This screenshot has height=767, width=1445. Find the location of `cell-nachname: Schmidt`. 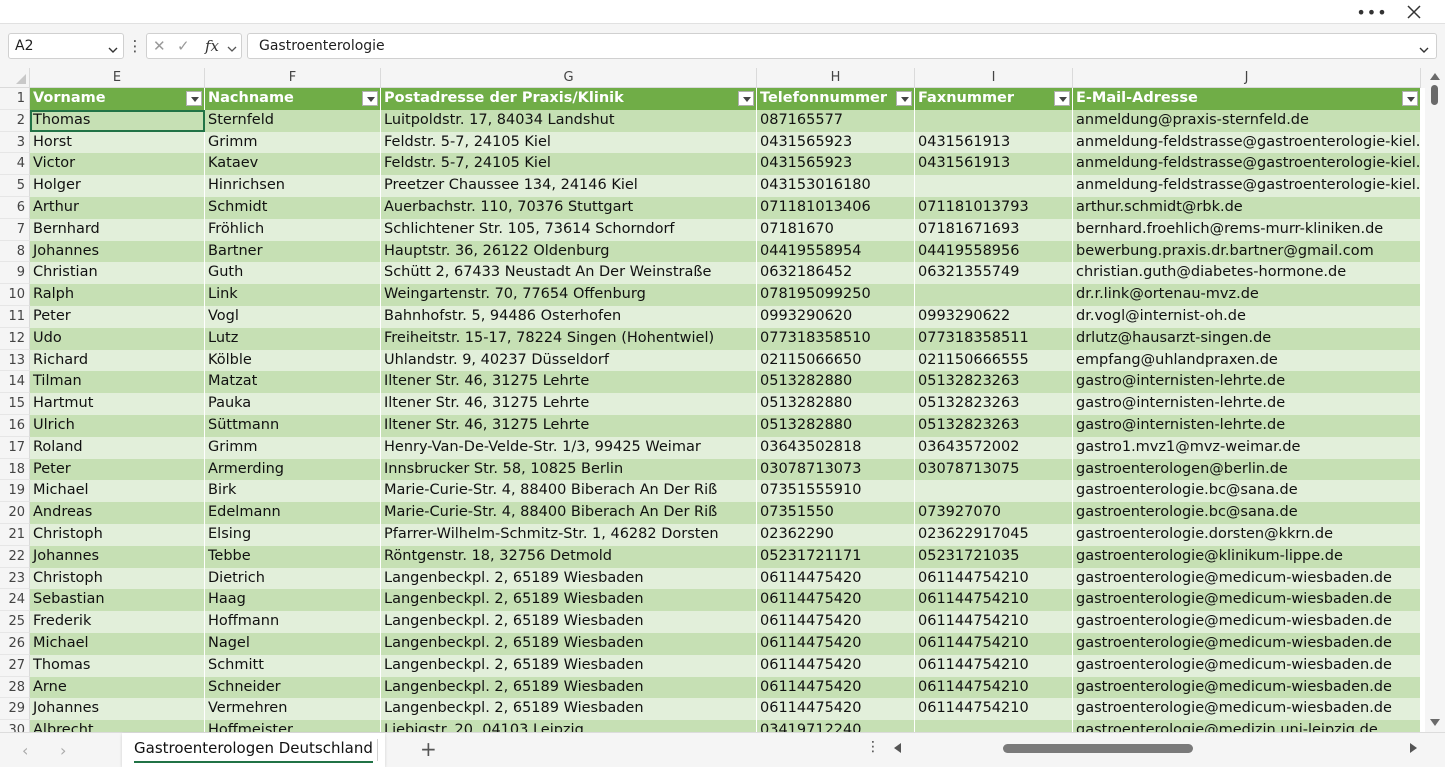

cell-nachname: Schmidt is located at coordinates (293, 208).